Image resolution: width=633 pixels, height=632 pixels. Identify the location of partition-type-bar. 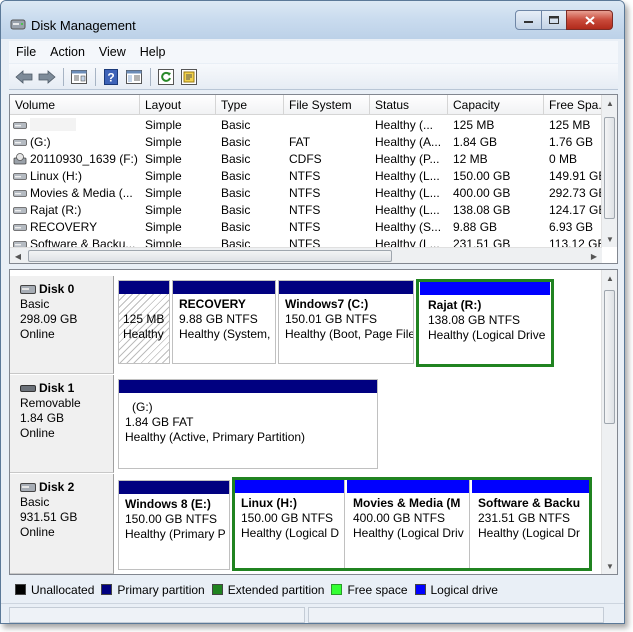
(530, 486).